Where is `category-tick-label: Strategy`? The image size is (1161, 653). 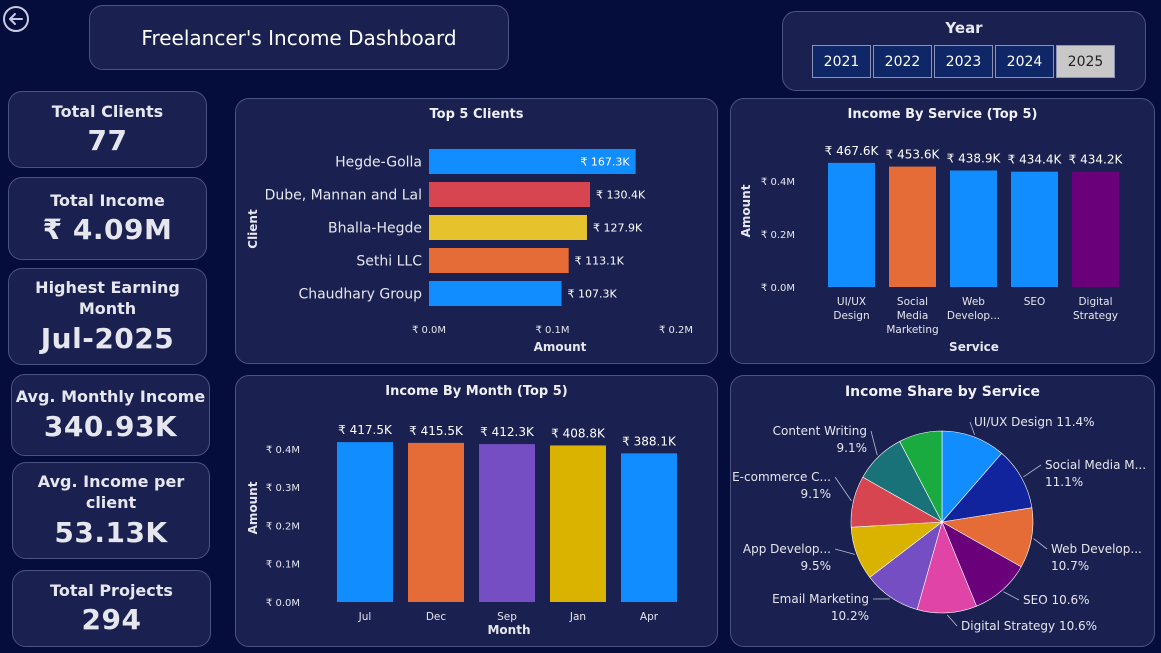 category-tick-label: Strategy is located at coordinates (1095, 316).